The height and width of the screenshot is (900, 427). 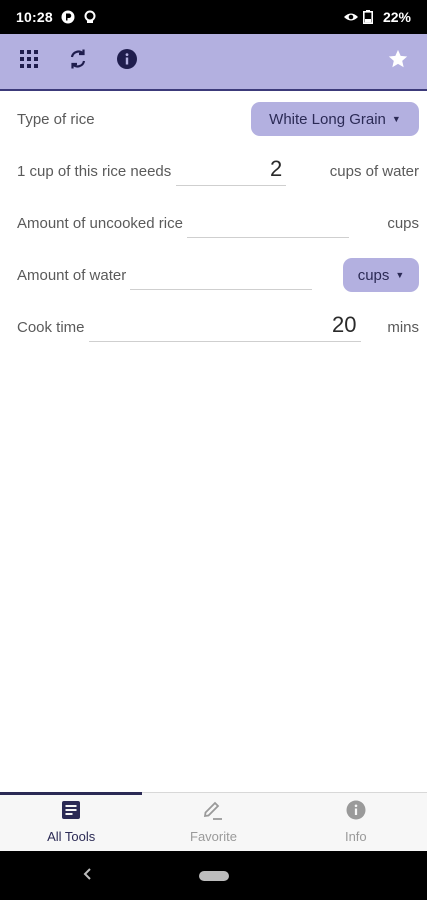 What do you see at coordinates (213, 812) in the screenshot?
I see `pencil-icon` at bounding box center [213, 812].